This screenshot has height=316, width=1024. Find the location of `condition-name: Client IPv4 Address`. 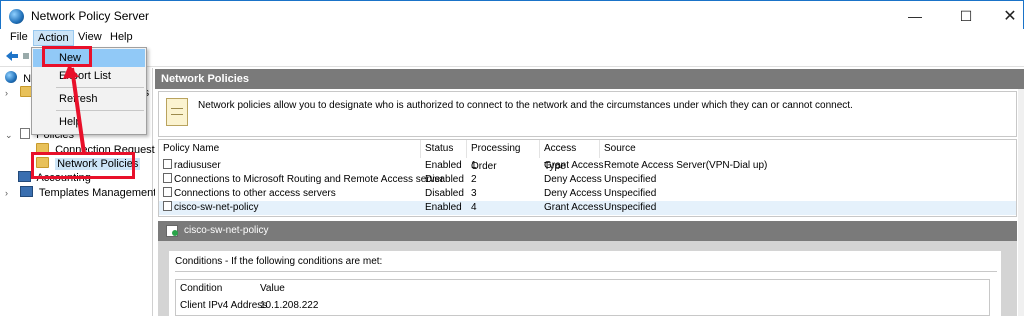

condition-name: Client IPv4 Address is located at coordinates (224, 305).